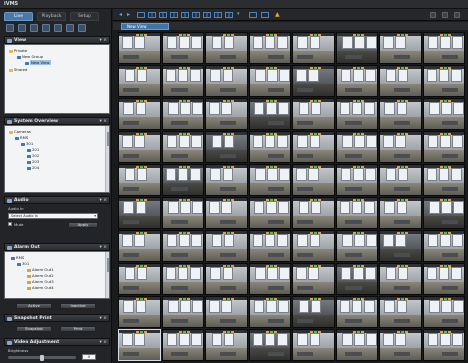  Describe the element at coordinates (457, 15) in the screenshot. I see `help-icon` at that location.